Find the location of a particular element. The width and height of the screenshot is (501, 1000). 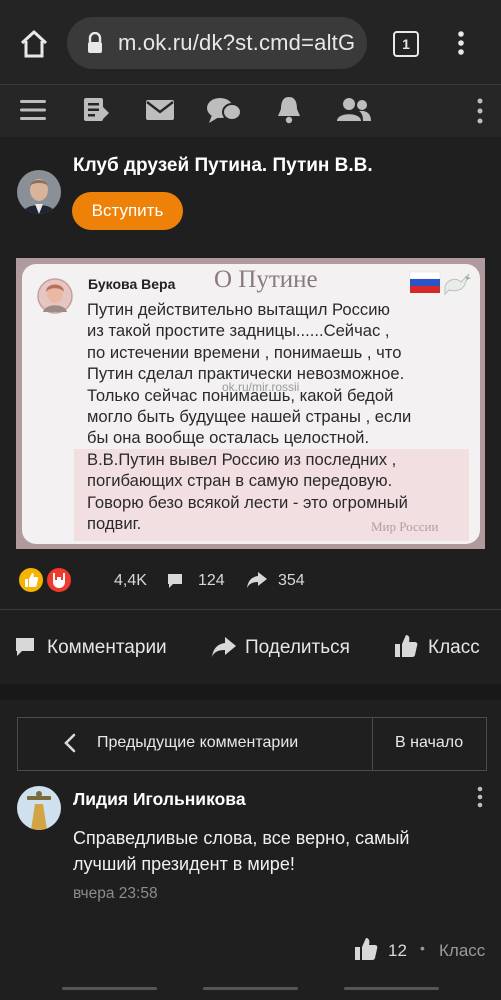

comment-timestamp: вчера 23:58 is located at coordinates (115, 893).